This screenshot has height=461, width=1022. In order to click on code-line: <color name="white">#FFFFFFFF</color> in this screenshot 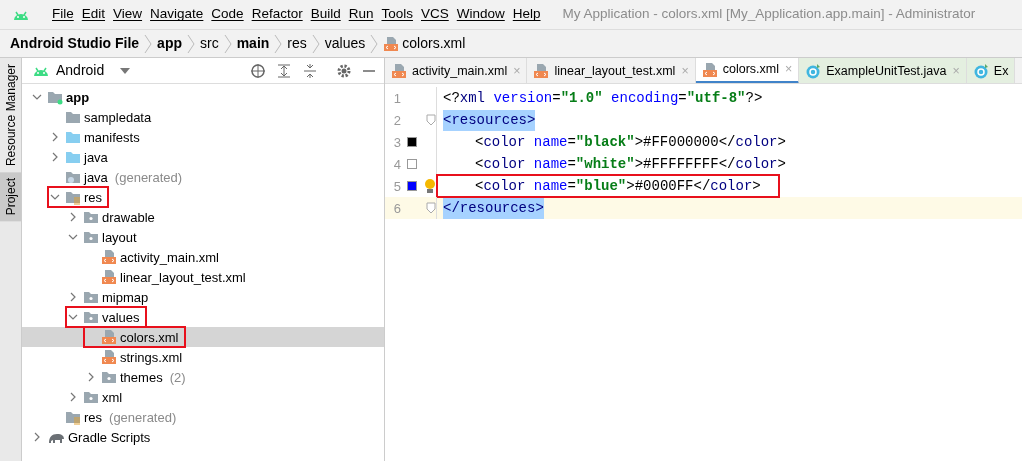, I will do `click(630, 164)`.